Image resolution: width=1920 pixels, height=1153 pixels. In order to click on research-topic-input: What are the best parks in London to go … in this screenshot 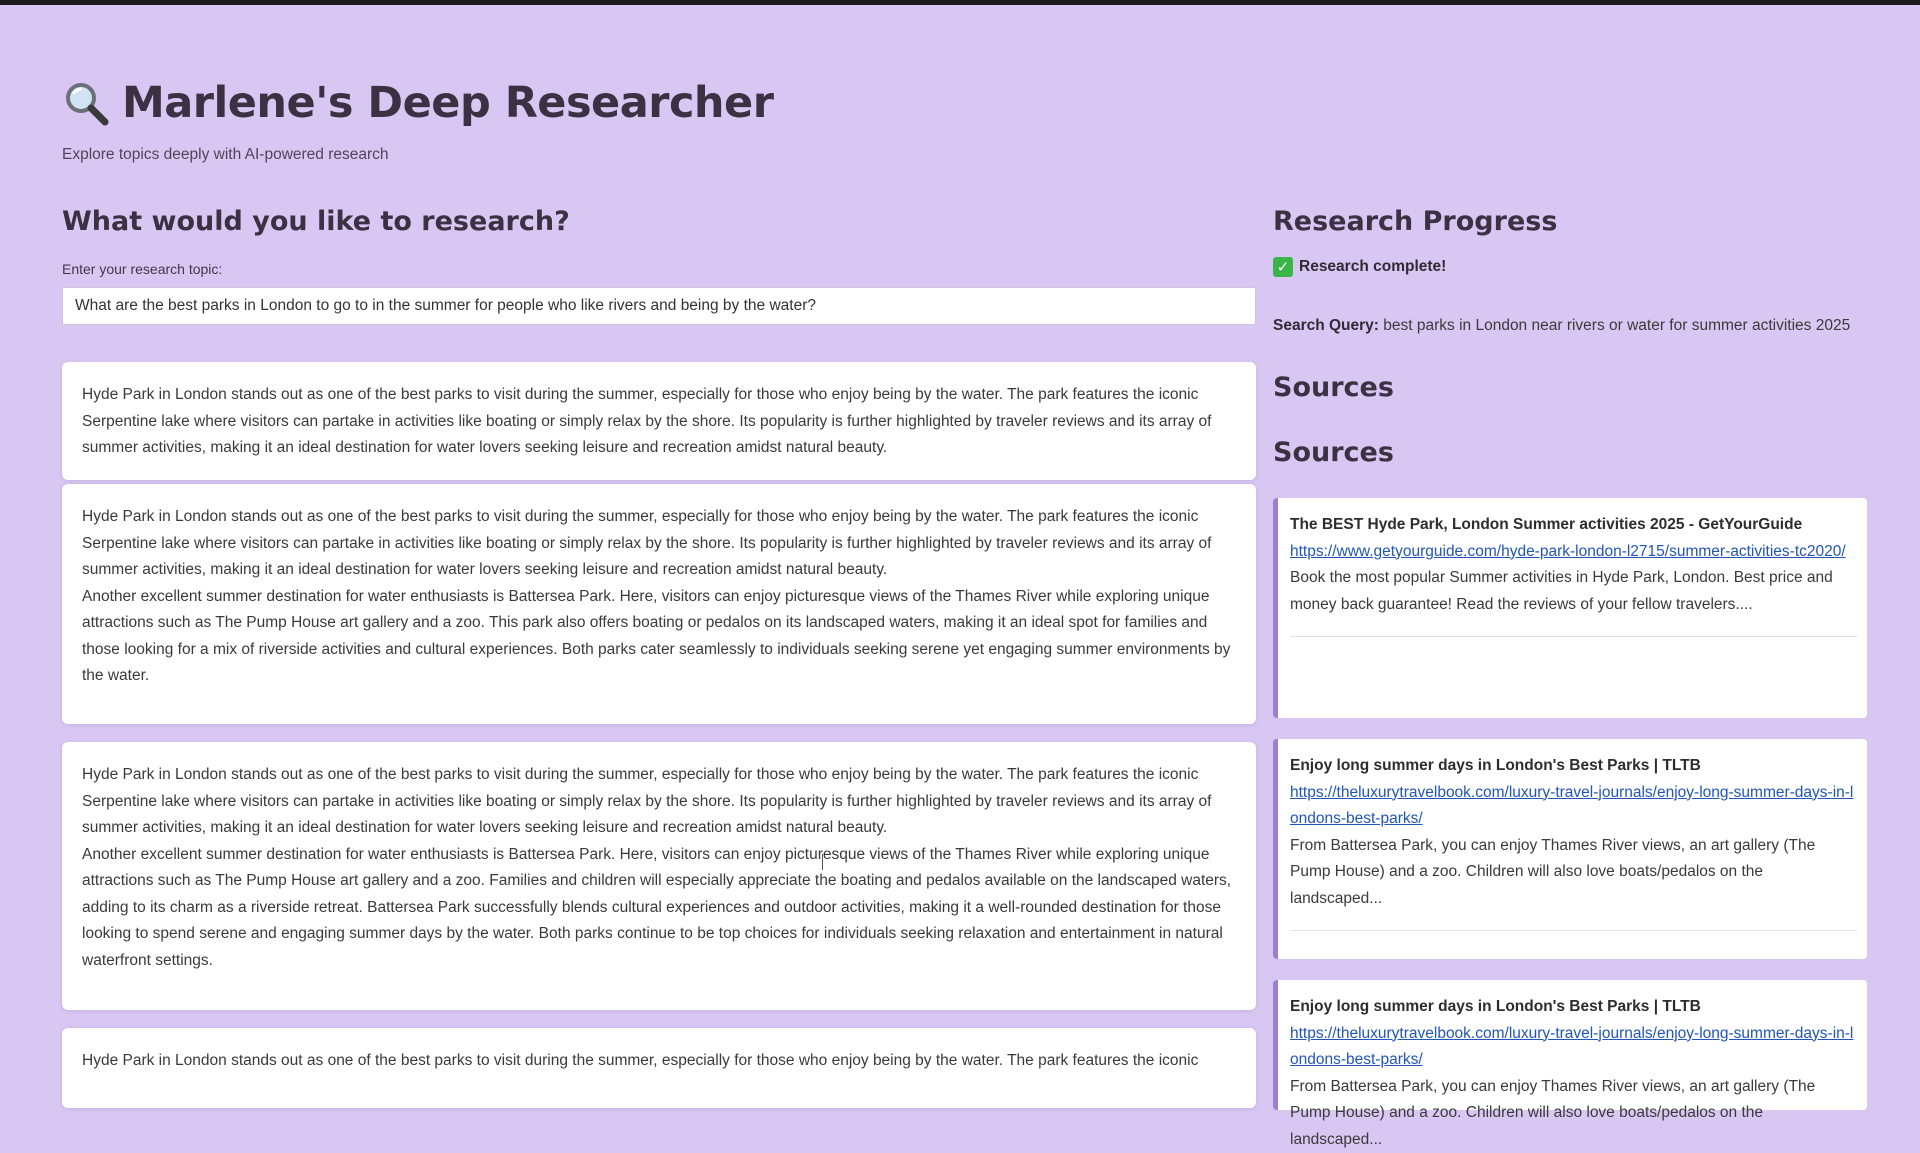, I will do `click(659, 306)`.